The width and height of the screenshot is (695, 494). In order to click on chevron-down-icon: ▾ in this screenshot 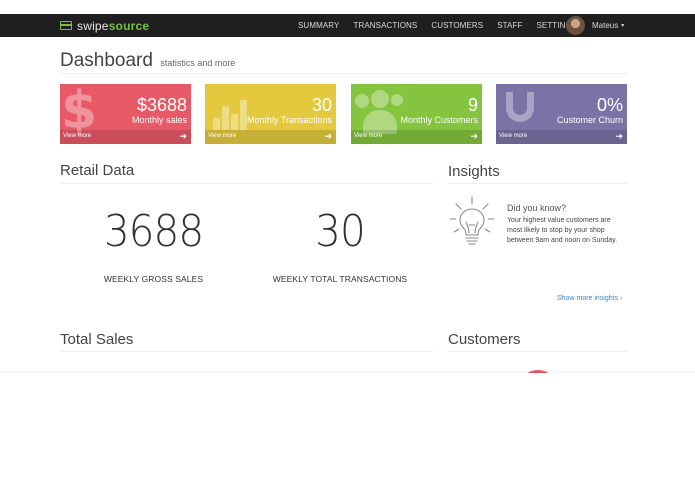, I will do `click(623, 26)`.